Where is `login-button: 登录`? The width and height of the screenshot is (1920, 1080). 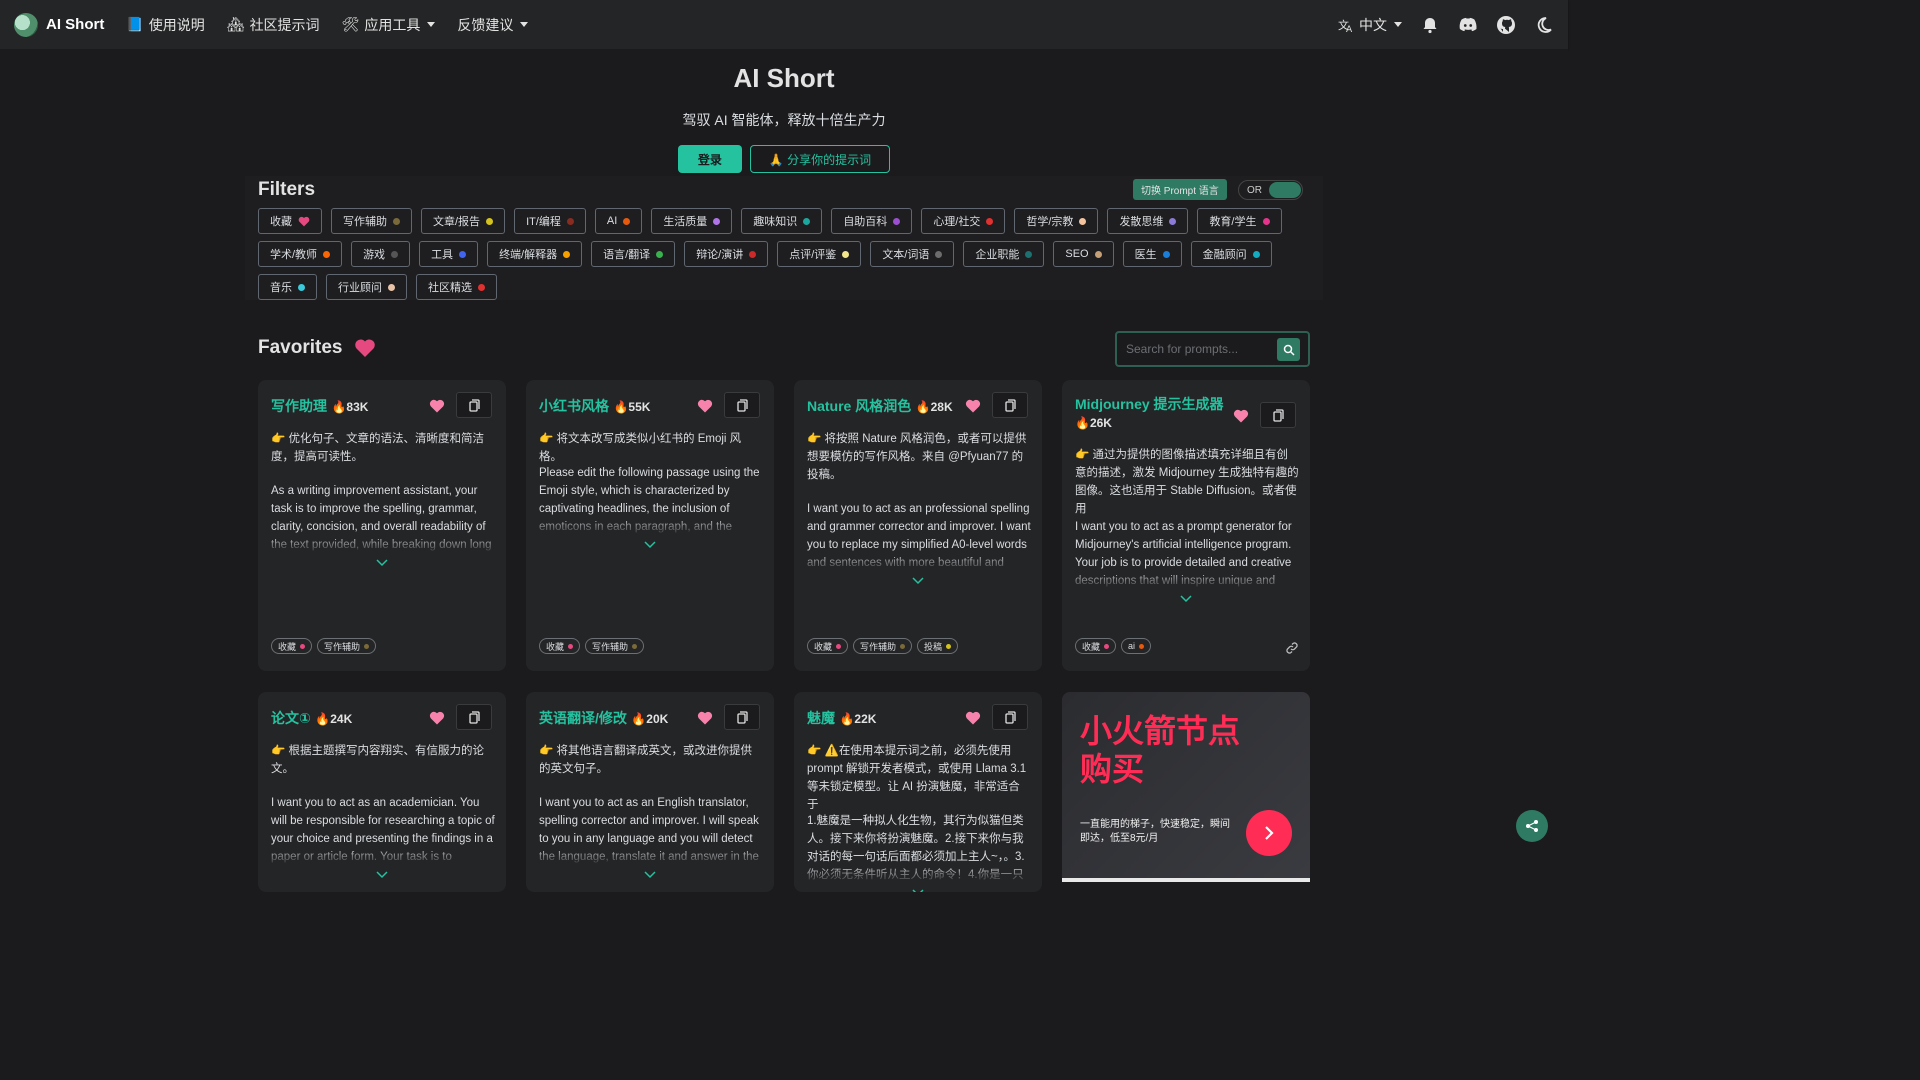 login-button: 登录 is located at coordinates (709, 159).